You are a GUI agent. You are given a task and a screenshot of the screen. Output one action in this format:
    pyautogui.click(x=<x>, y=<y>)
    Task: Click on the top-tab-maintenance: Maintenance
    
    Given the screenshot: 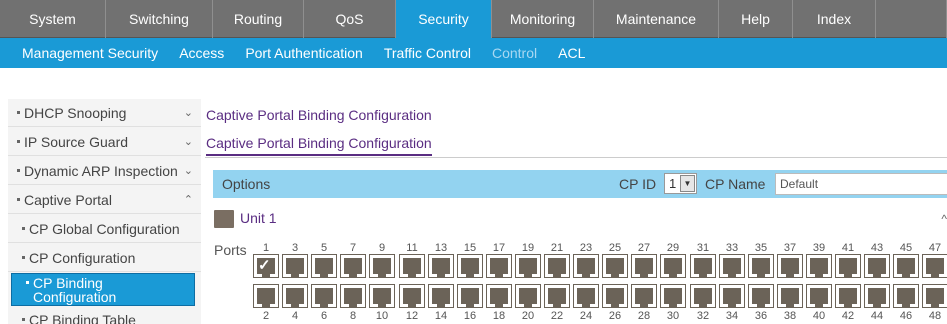 What is the action you would take?
    pyautogui.click(x=656, y=19)
    